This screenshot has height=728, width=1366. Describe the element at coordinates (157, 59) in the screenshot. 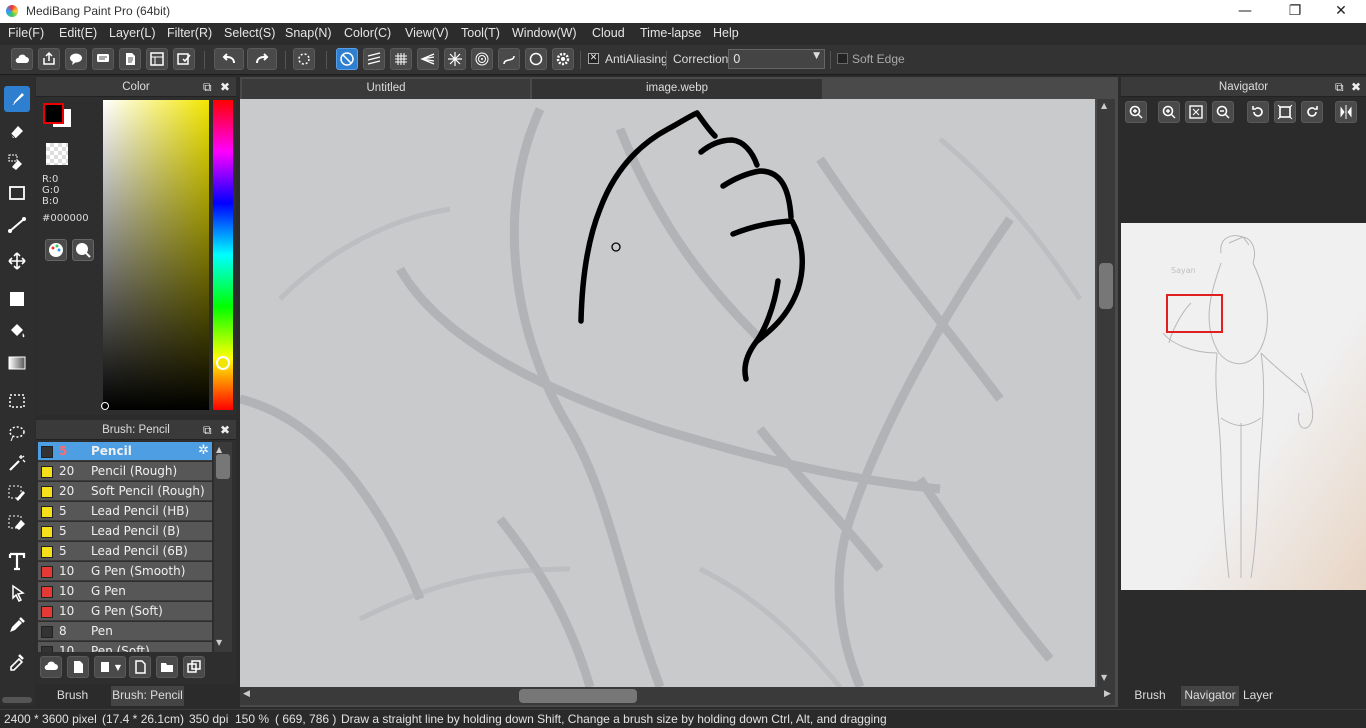

I see `panel-layout-icon` at that location.